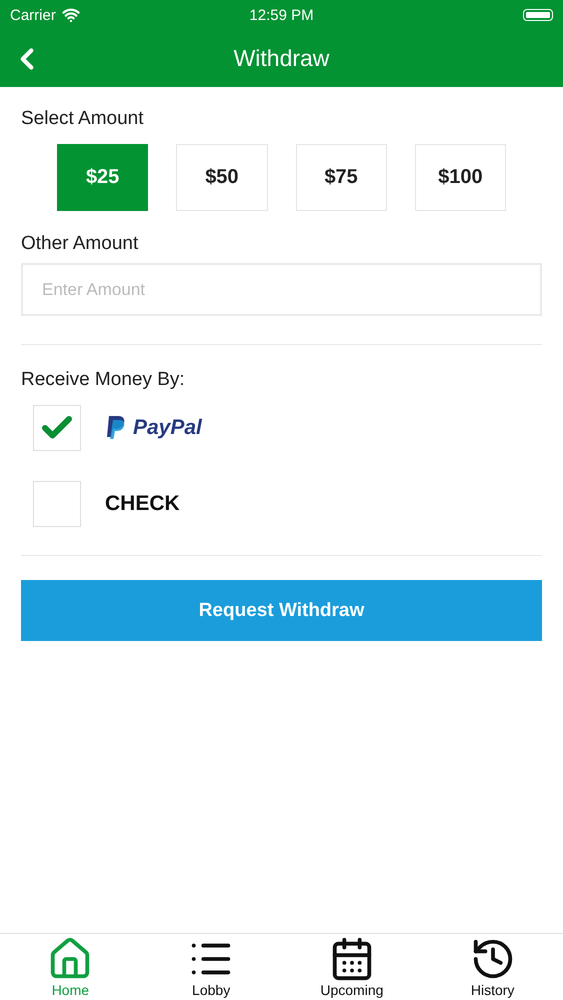 This screenshot has width=563, height=1000. Describe the element at coordinates (211, 967) in the screenshot. I see `tab-item: Lobby` at that location.